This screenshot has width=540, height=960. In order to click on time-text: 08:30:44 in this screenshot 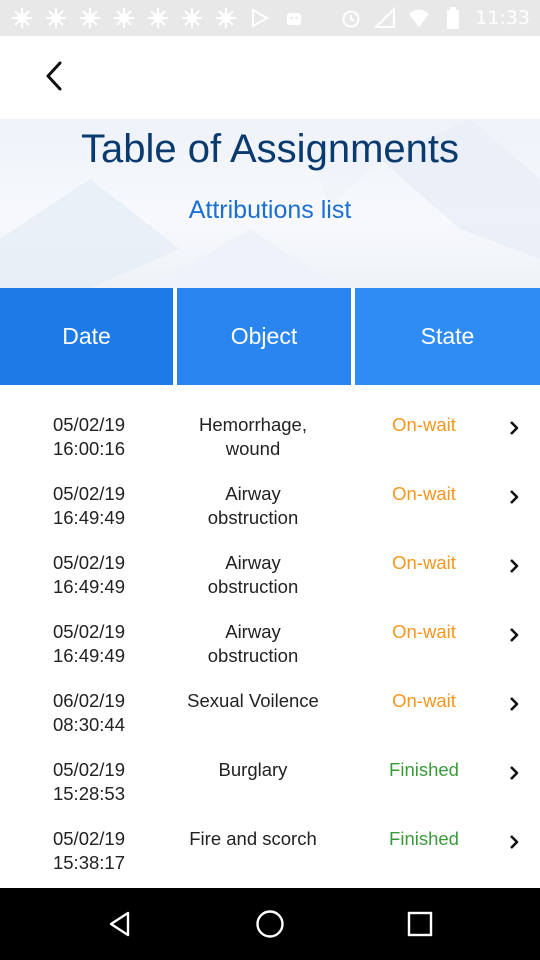, I will do `click(88, 724)`.